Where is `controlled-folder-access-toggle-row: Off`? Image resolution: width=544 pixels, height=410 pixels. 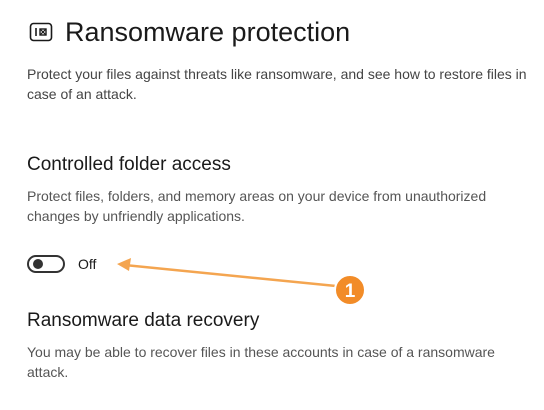
controlled-folder-access-toggle-row: Off is located at coordinates (61, 264).